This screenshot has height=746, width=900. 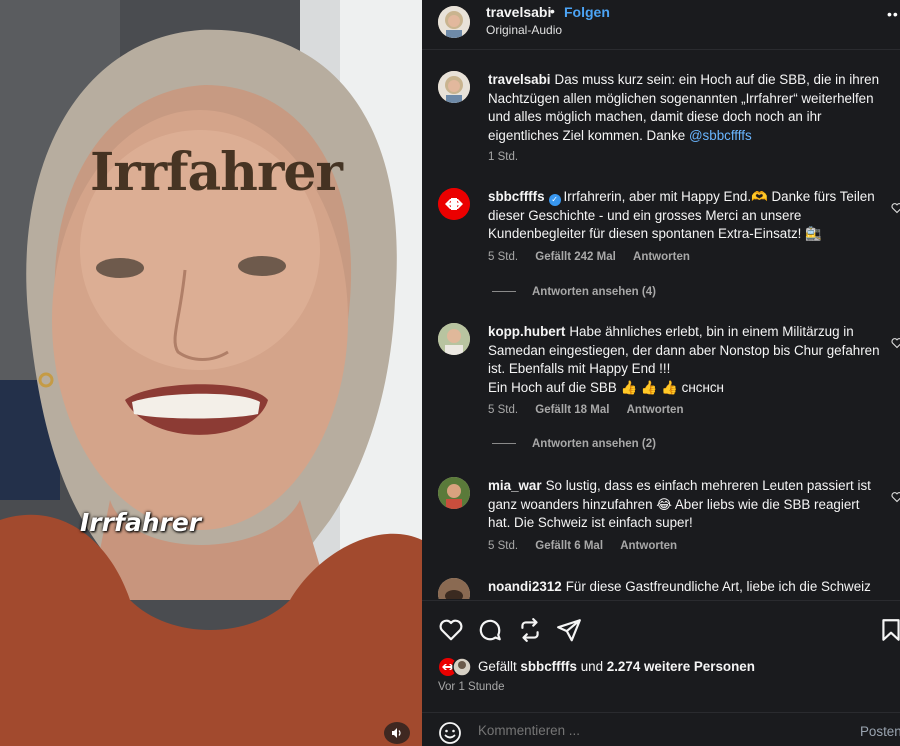 What do you see at coordinates (554, 200) in the screenshot?
I see `verified-badge-icon: ✓` at bounding box center [554, 200].